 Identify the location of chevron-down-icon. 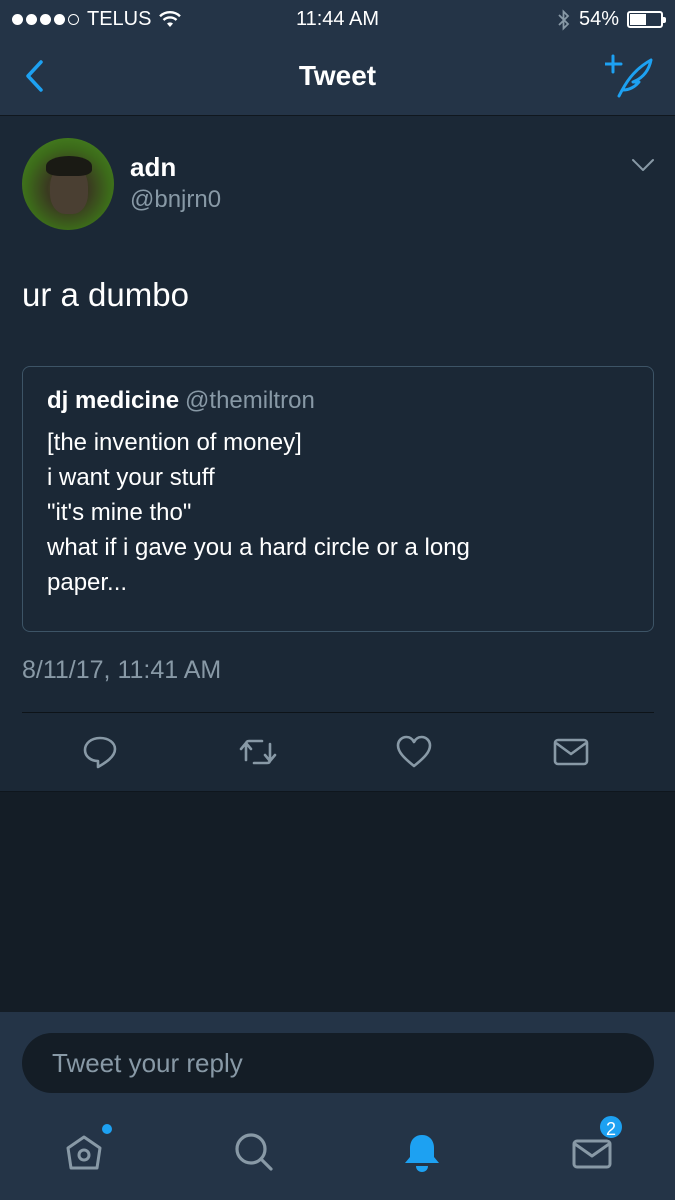
(643, 165).